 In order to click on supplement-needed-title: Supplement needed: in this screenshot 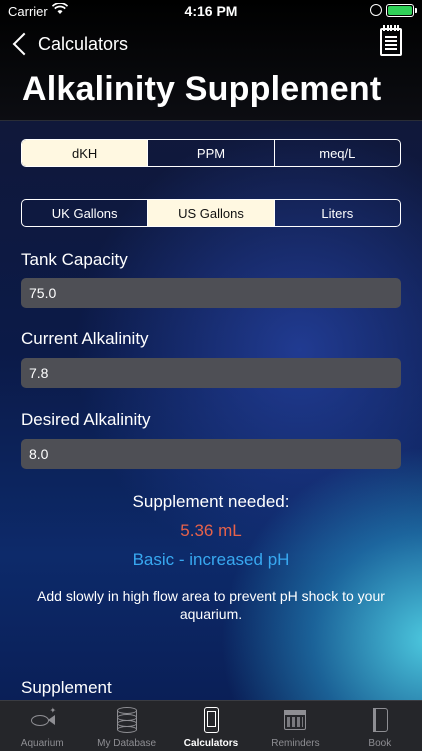, I will do `click(211, 501)`.